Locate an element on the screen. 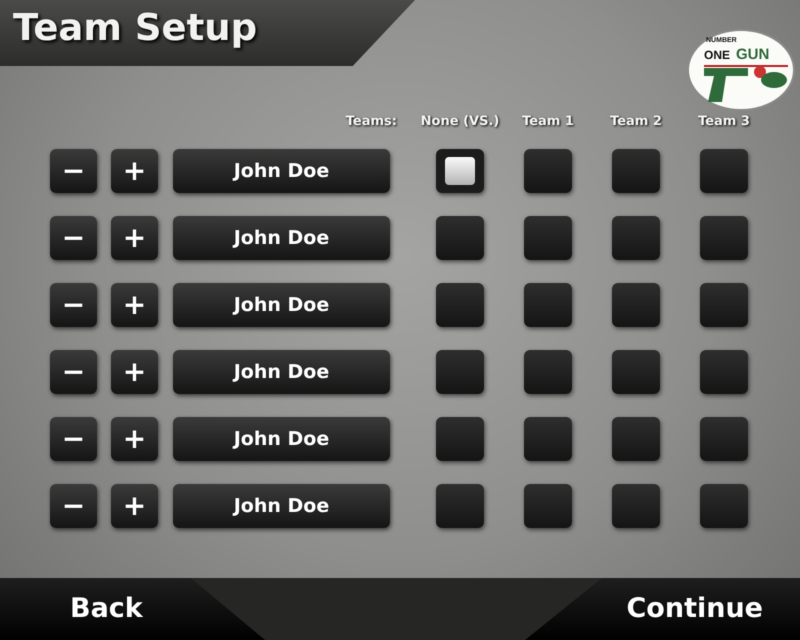 Image resolution: width=800 pixels, height=640 pixels. column-heading: Team 1 is located at coordinates (548, 122).